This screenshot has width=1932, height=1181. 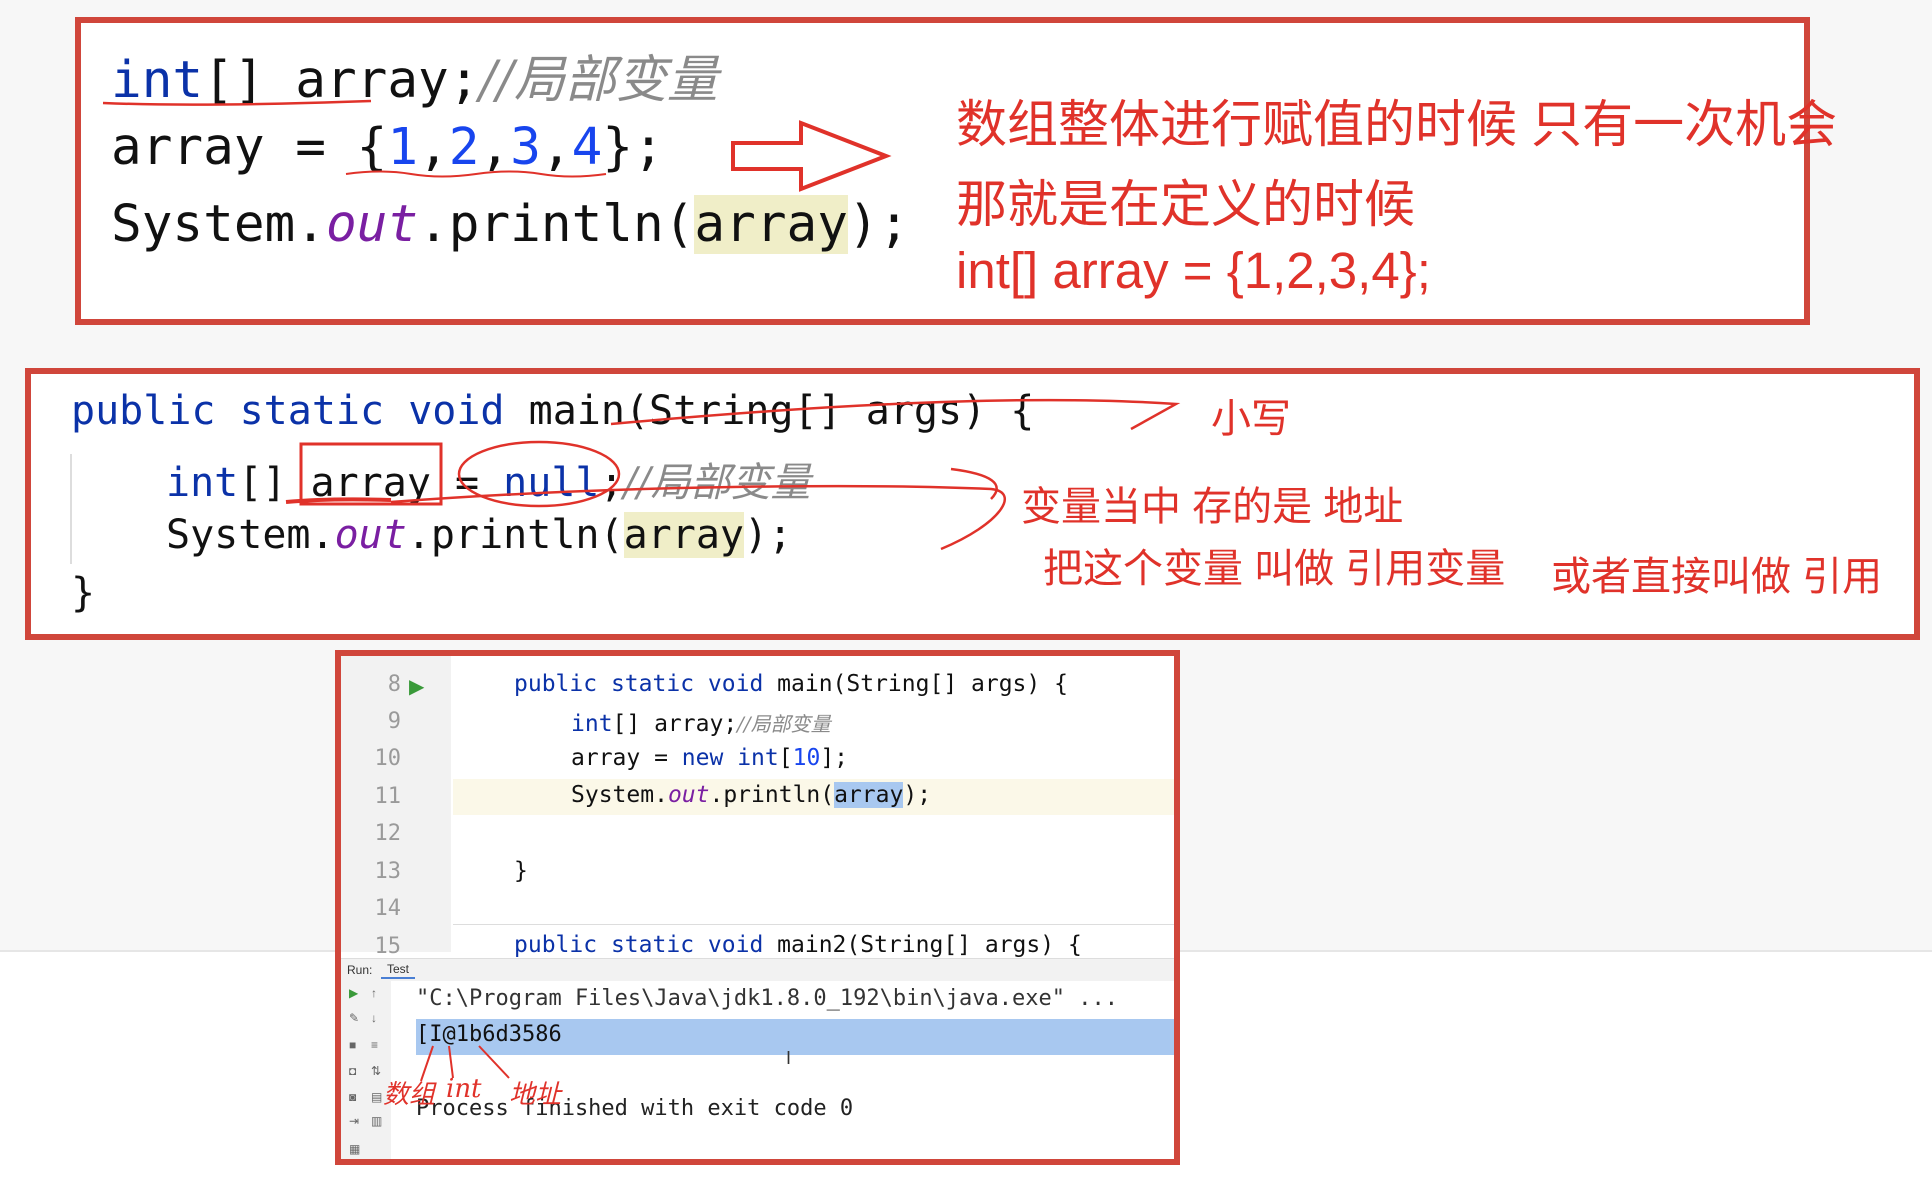 I want to click on arrow-address, so click(x=494, y=1062).